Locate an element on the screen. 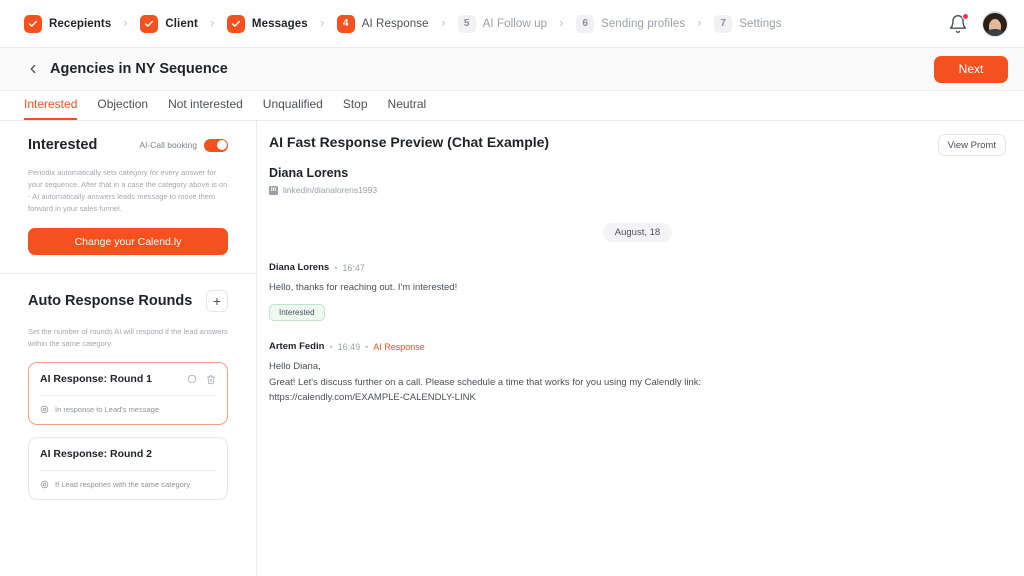  regenerate-icon is located at coordinates (192, 379).